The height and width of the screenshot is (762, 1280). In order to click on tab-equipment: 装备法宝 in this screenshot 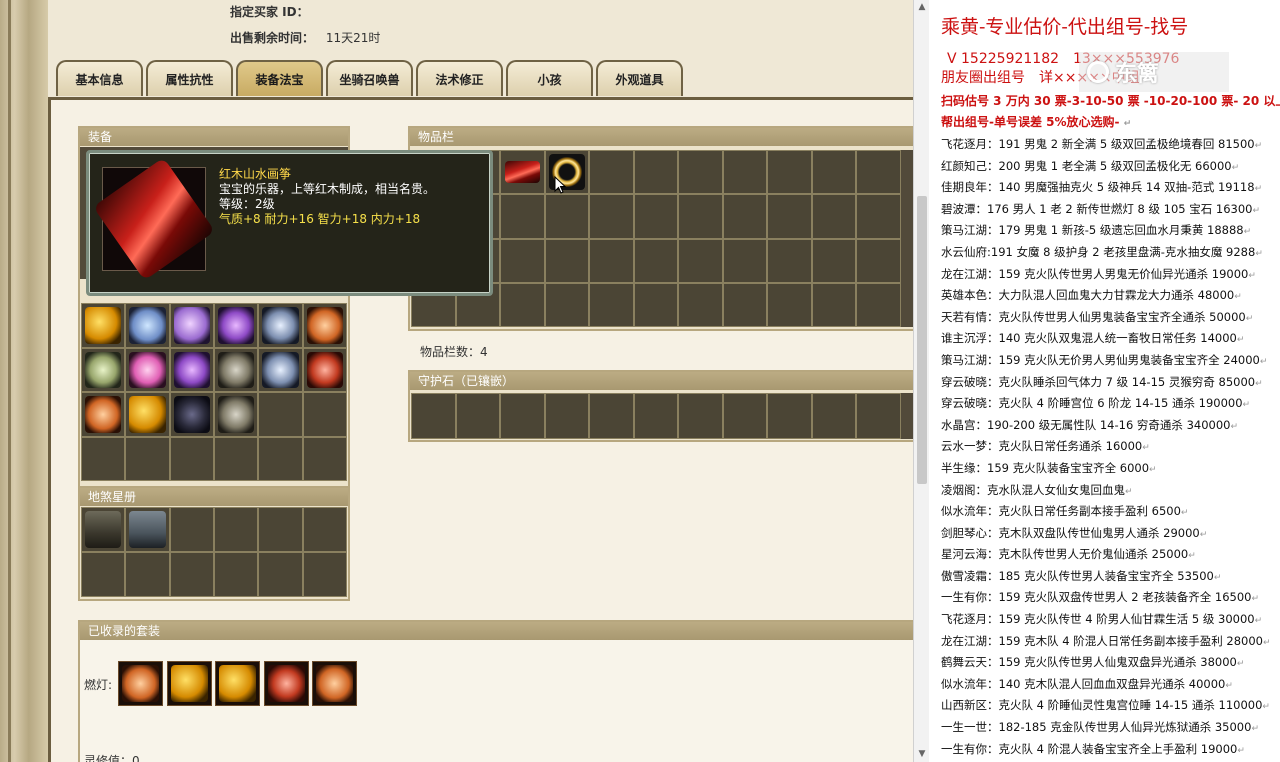, I will do `click(279, 78)`.